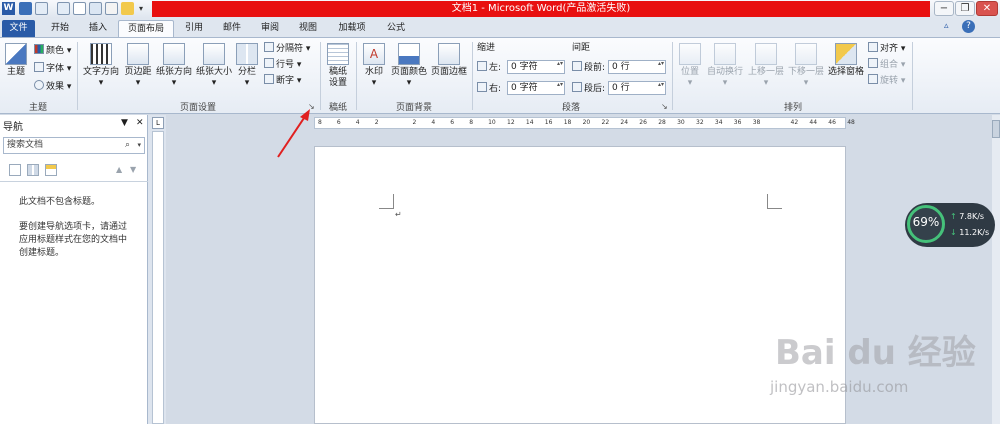  What do you see at coordinates (101, 66) in the screenshot?
I see `text-direction-button: 文字方向 ▾` at bounding box center [101, 66].